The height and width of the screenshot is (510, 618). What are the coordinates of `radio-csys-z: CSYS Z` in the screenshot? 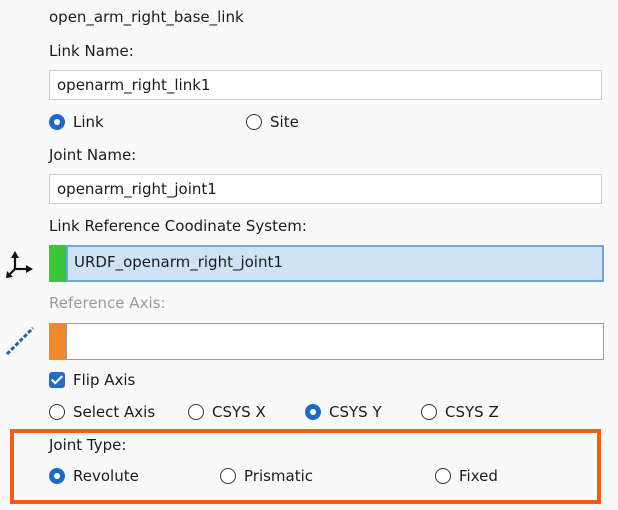 It's located at (471, 413).